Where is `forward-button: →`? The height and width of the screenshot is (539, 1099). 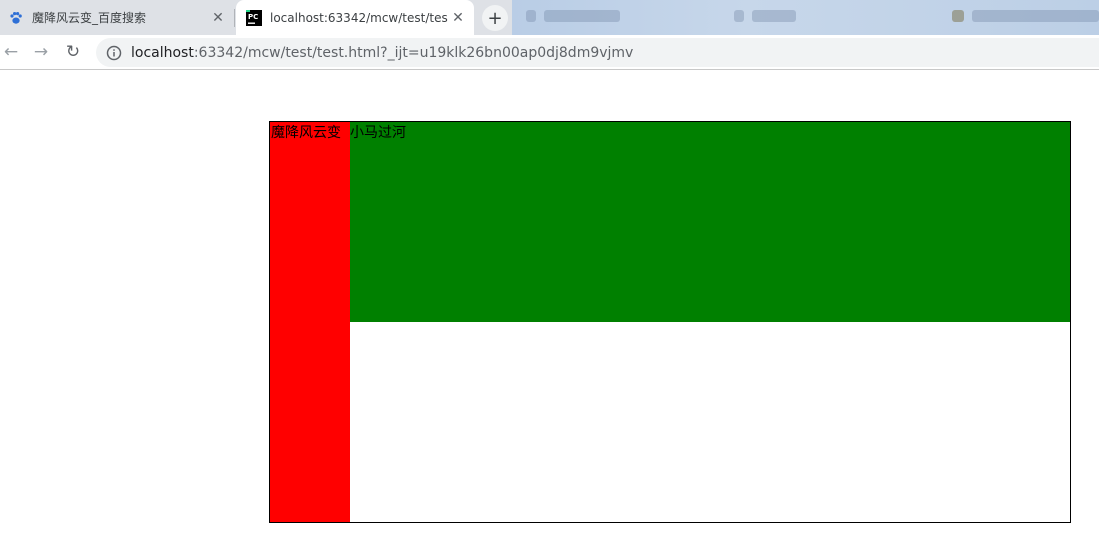 forward-button: → is located at coordinates (41, 52).